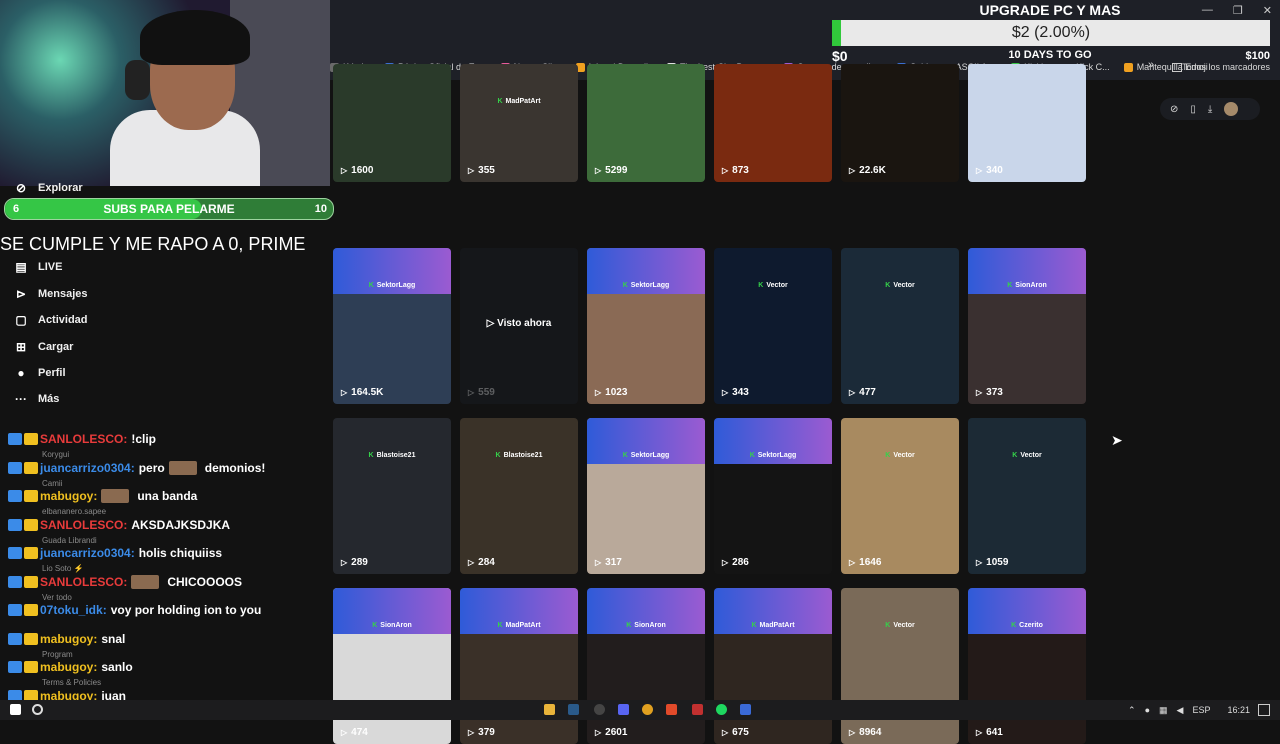  I want to click on steam-icon, so click(573, 709).